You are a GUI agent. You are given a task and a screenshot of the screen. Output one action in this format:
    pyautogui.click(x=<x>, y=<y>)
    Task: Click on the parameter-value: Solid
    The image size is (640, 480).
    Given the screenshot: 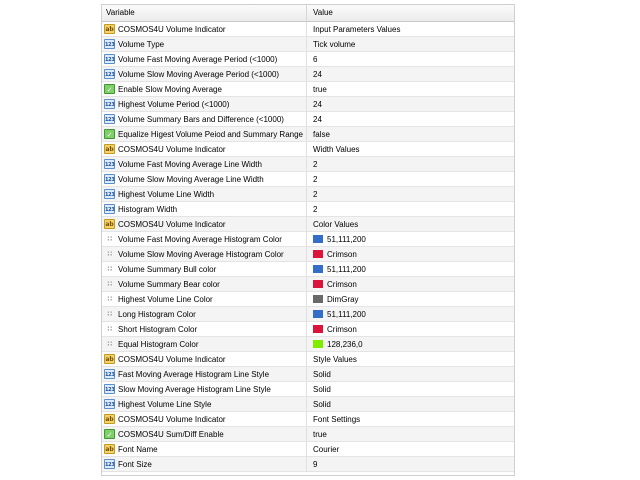 What is the action you would take?
    pyautogui.click(x=322, y=404)
    